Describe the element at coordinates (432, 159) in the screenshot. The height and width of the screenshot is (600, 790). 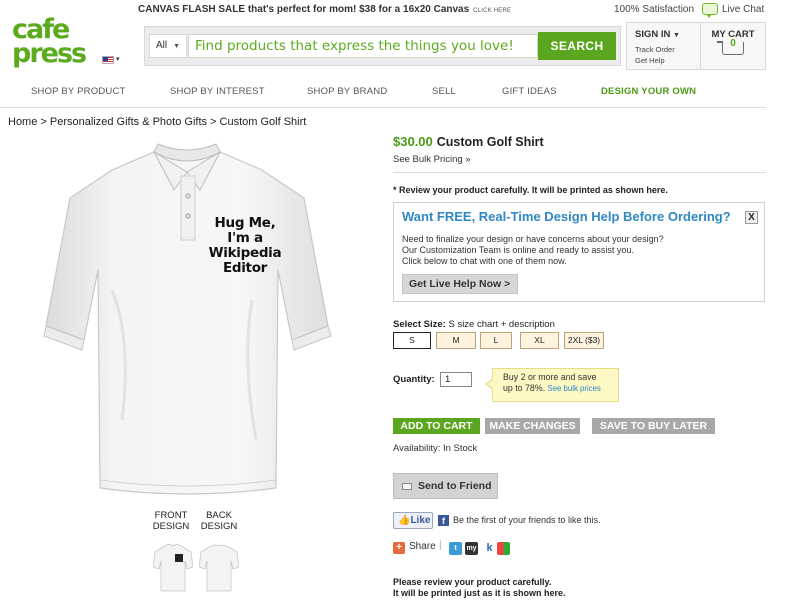
I see `bulk-pricing-link: See Bulk Pricing »` at that location.